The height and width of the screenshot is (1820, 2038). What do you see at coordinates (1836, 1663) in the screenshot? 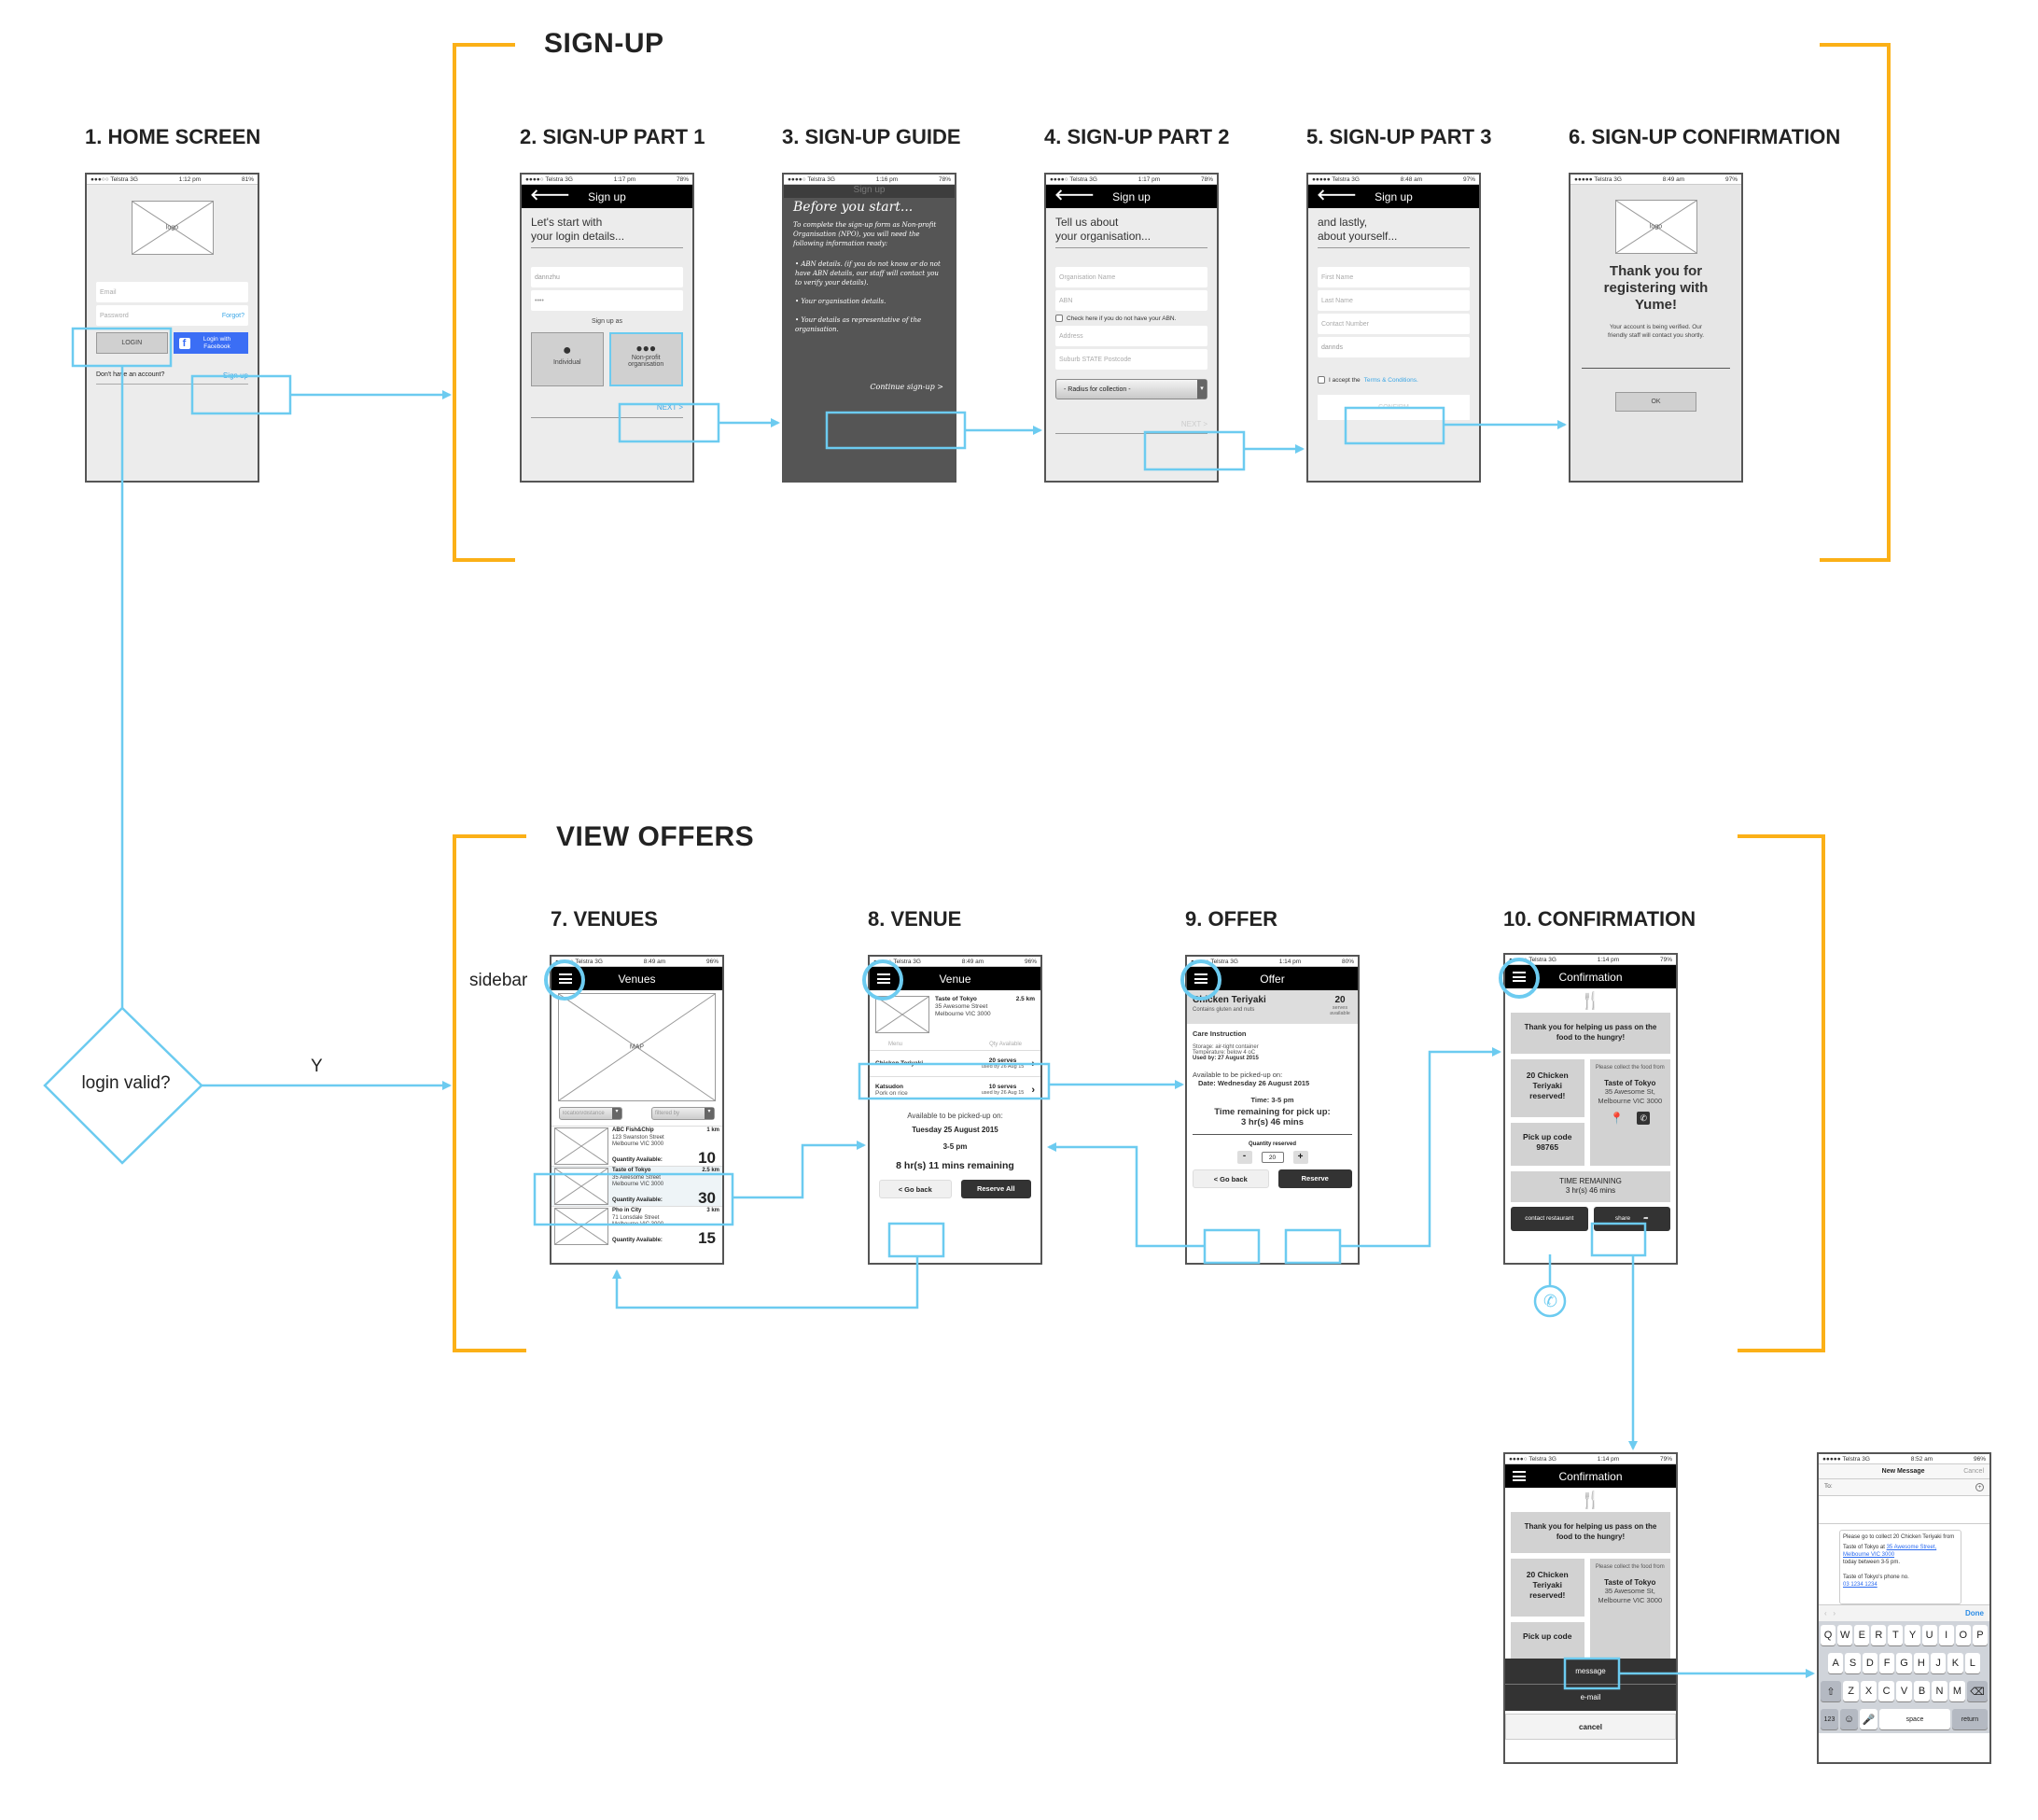
I see `keyboard-key: A` at bounding box center [1836, 1663].